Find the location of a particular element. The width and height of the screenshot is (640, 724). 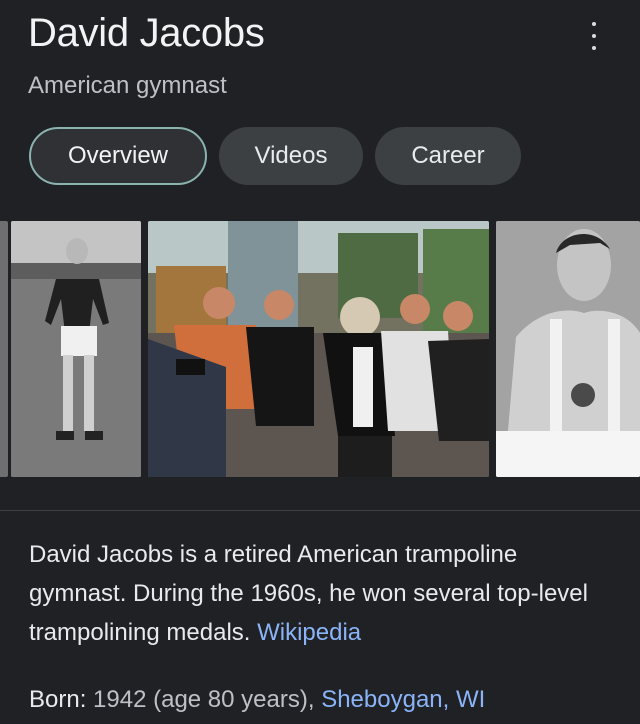

born-label: Born: is located at coordinates (58, 699).